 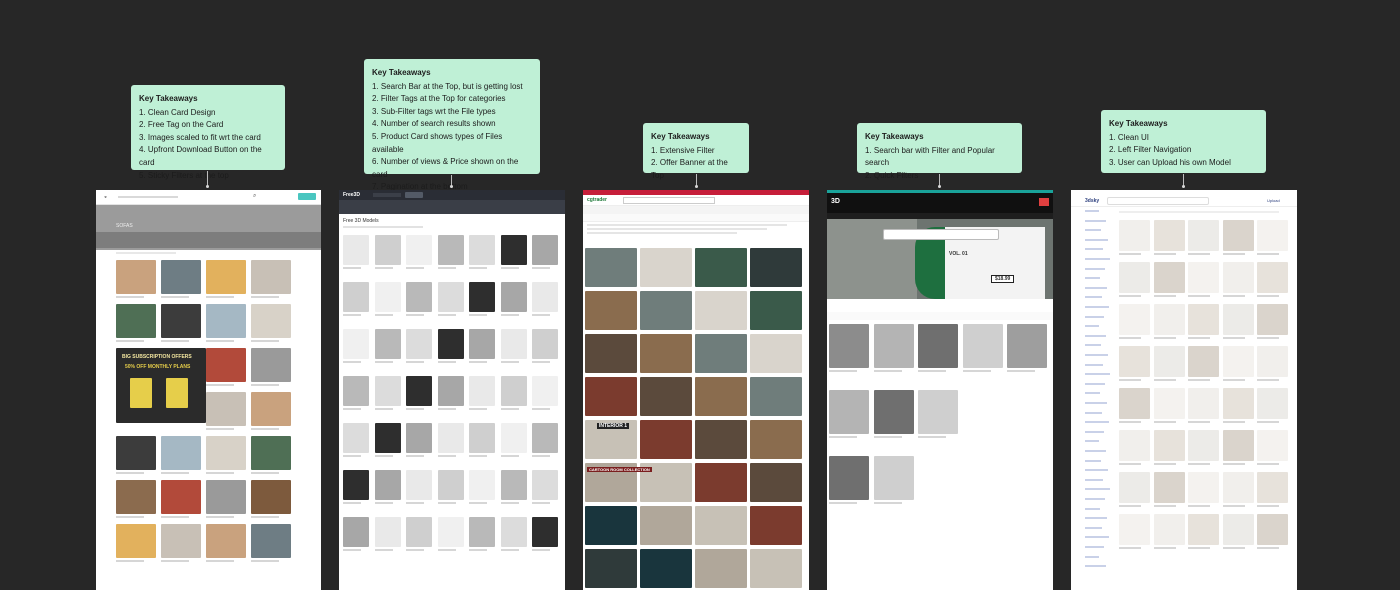 I want to click on site1-nav-placeholder, so click(x=148, y=197).